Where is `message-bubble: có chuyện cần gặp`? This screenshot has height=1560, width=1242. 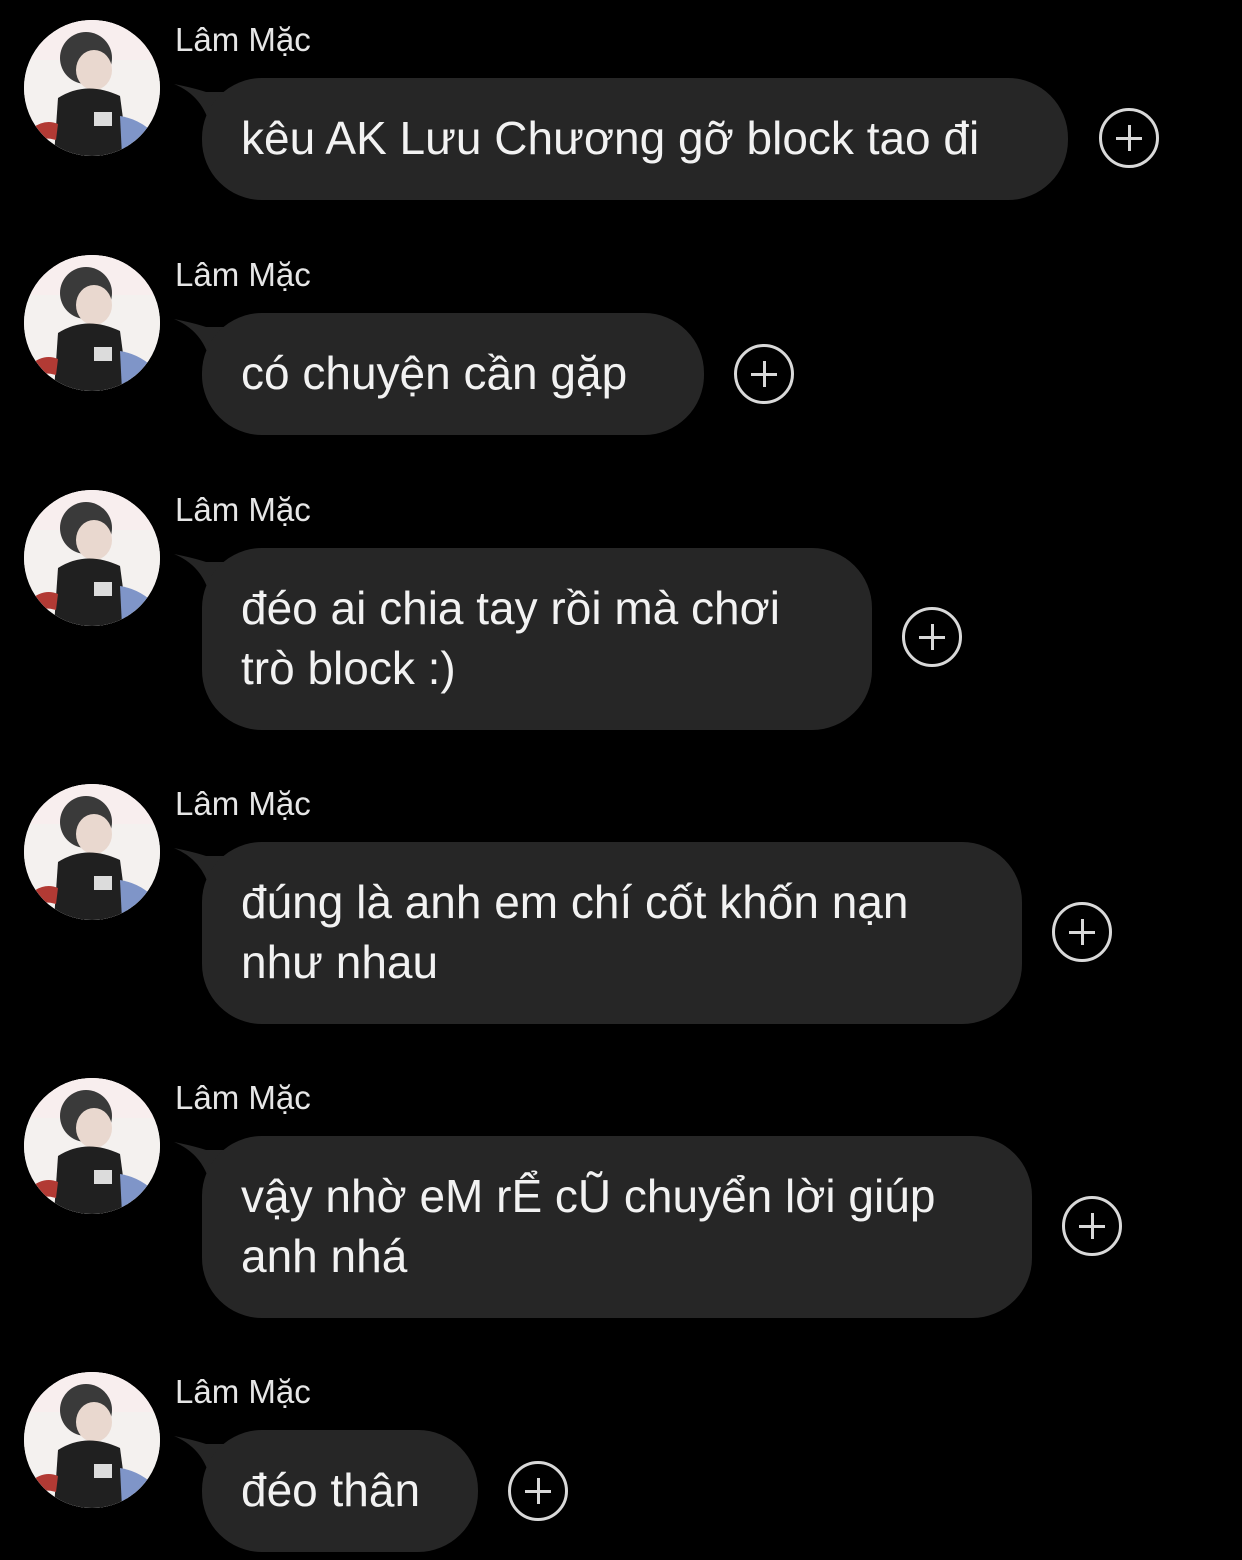
message-bubble: có chuyện cần gặp is located at coordinates (453, 374).